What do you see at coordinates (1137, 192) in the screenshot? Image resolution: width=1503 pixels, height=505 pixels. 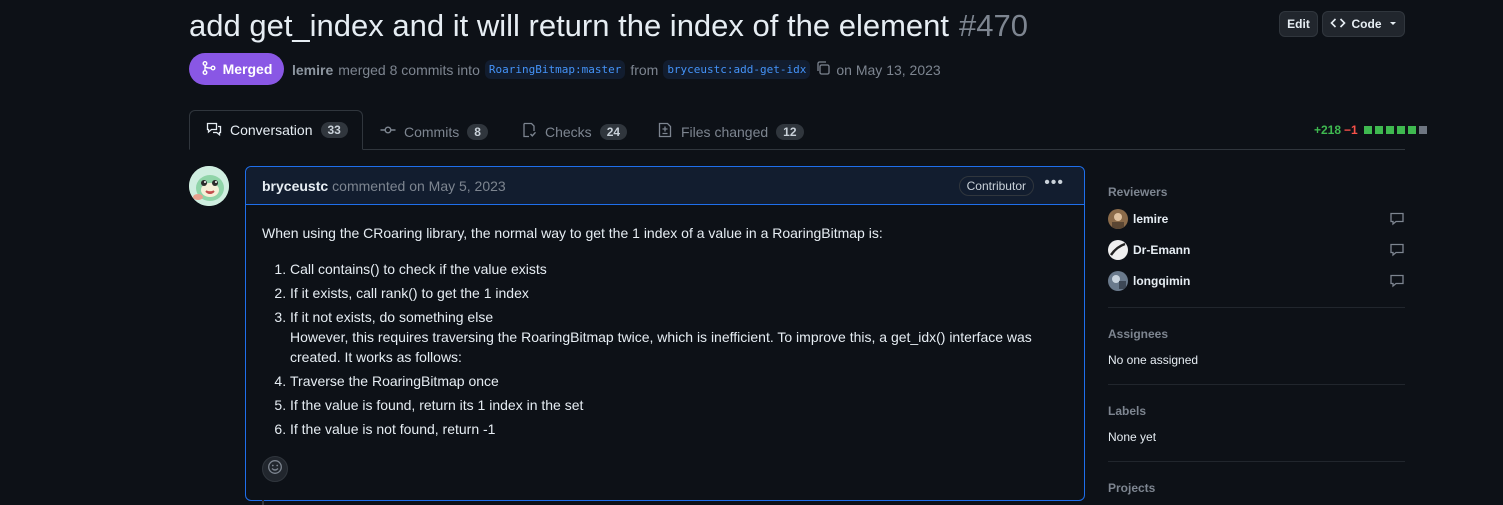 I see `reviewers-heading: Reviewers` at bounding box center [1137, 192].